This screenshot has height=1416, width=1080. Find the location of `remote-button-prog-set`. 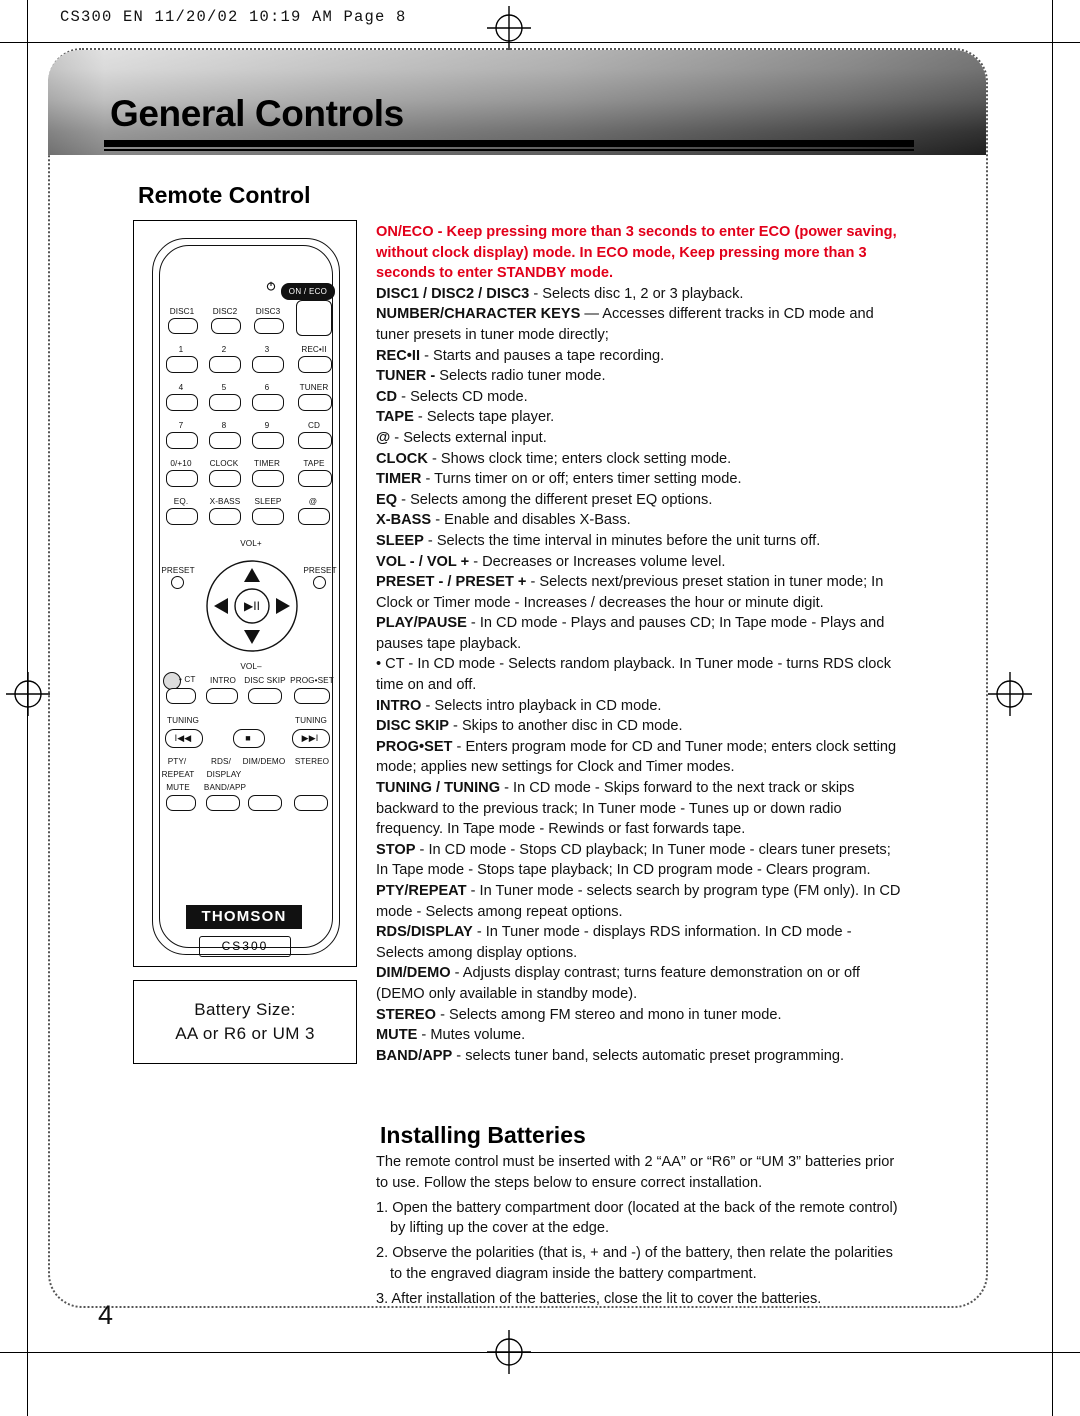

remote-button-prog-set is located at coordinates (312, 696).